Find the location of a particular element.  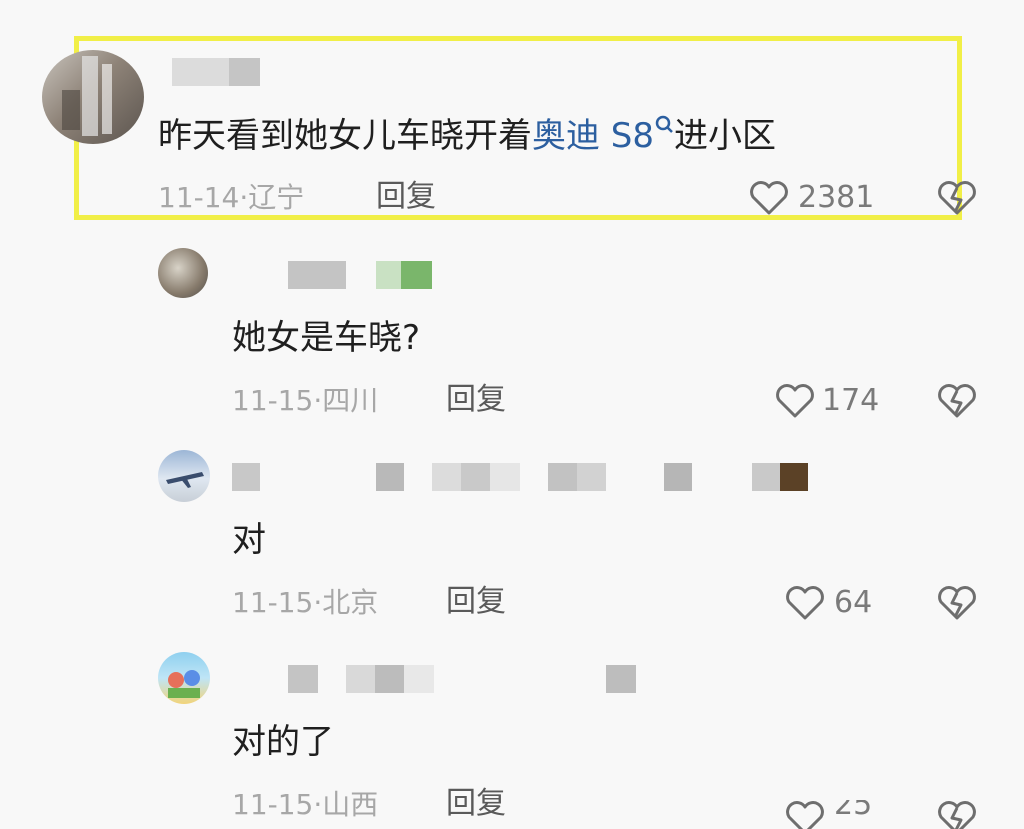

search-icon is located at coordinates (664, 124).